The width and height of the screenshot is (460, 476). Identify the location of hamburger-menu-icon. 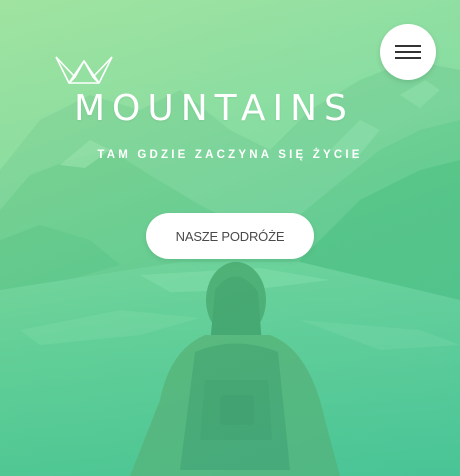
(408, 52).